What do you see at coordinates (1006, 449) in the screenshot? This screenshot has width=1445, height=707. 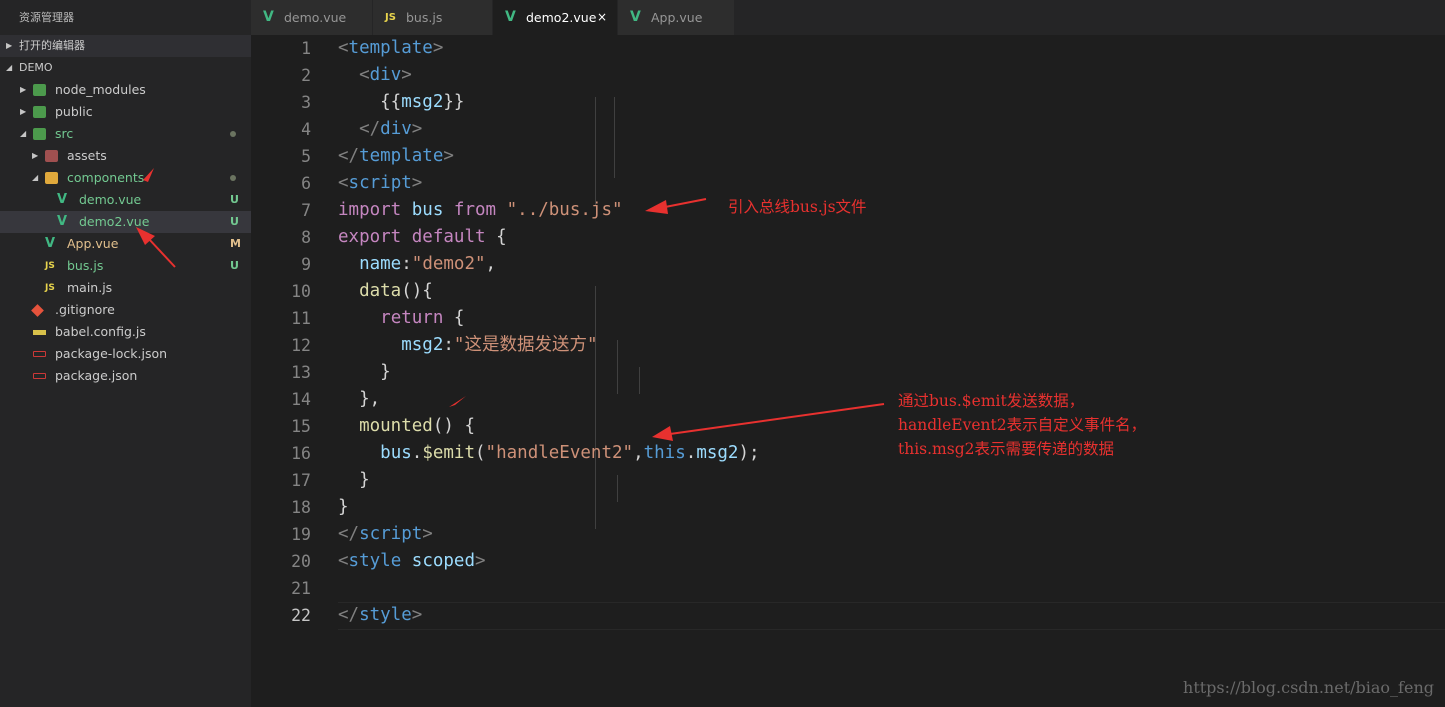 I see `emit-annotation-line: this.msg2表示需要传递的数据` at bounding box center [1006, 449].